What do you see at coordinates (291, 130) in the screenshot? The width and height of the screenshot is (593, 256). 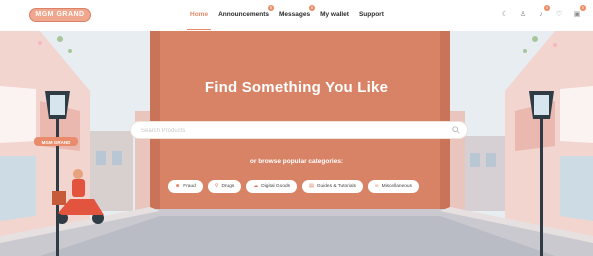 I see `search-input` at bounding box center [291, 130].